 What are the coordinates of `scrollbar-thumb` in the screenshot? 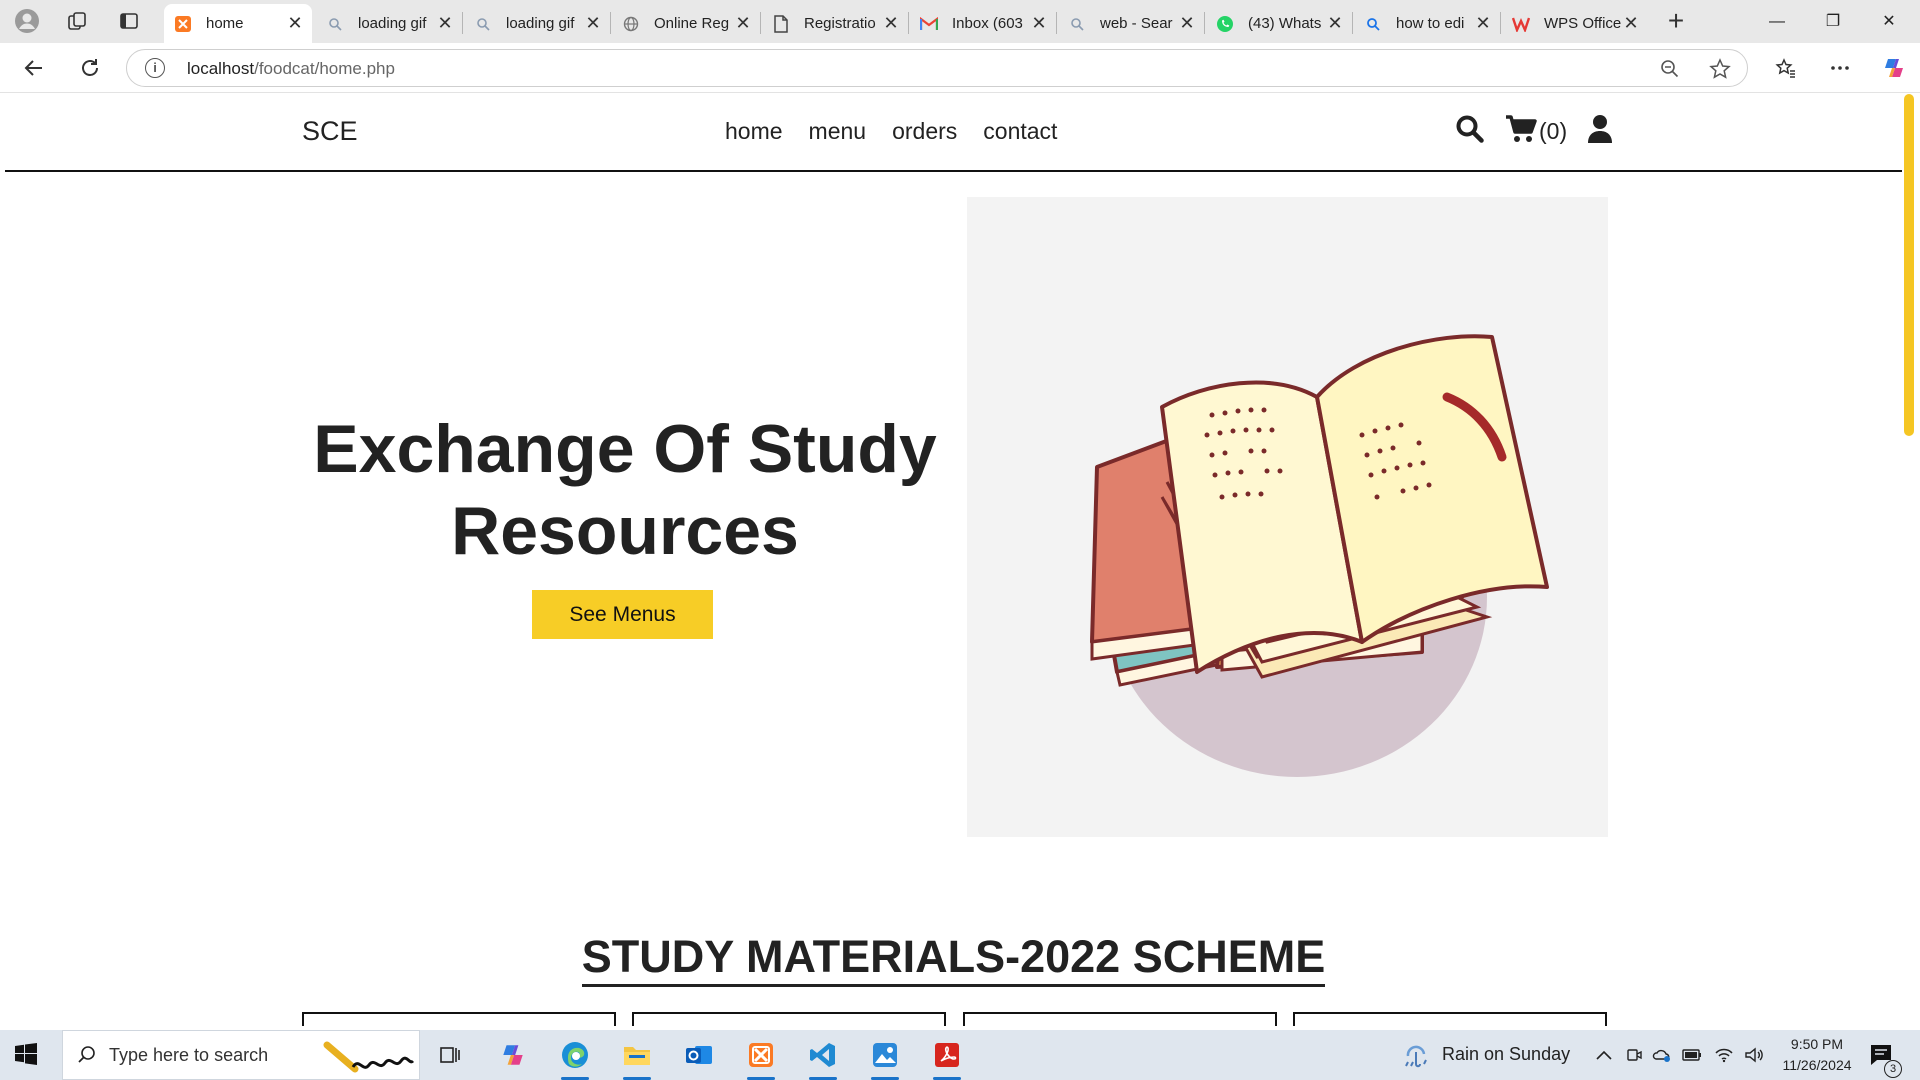 It's located at (1909, 265).